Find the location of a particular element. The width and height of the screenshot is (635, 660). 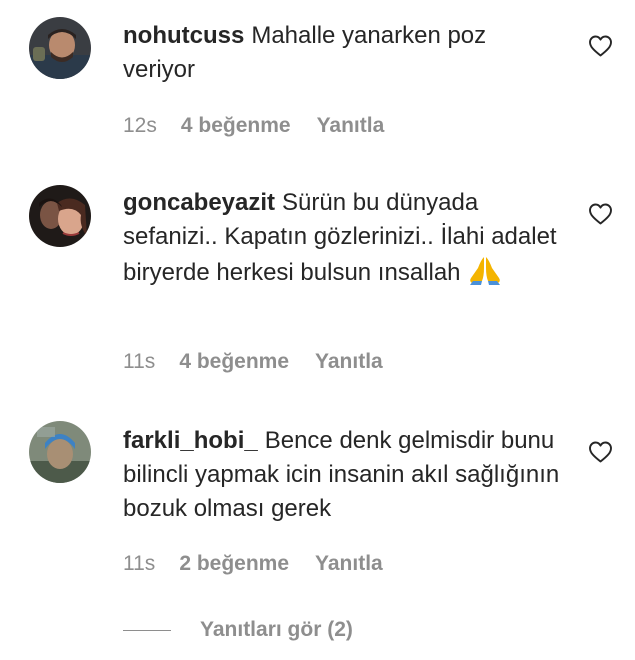

view-replies-button: Yanıtları gör (2) is located at coordinates (238, 630).